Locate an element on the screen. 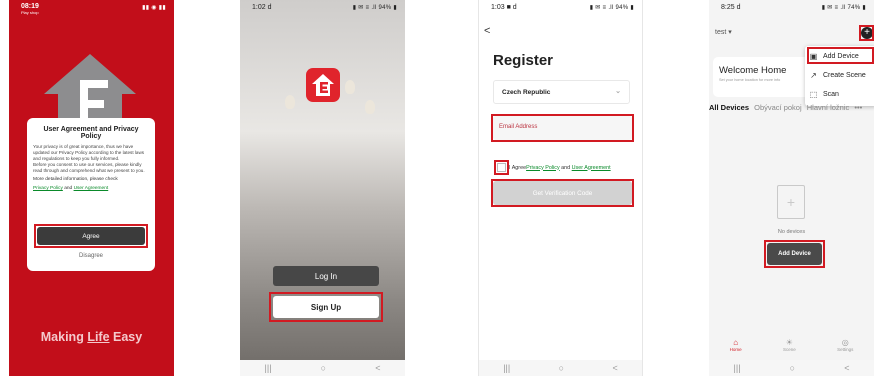  nav-label: Scene is located at coordinates (789, 349).